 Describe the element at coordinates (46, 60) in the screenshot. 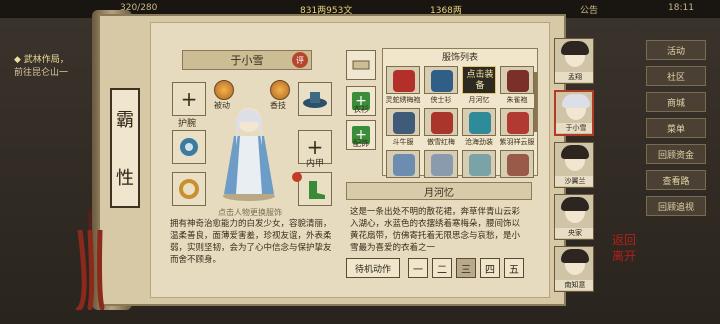

I see `quest-title: 武林作局，` at that location.